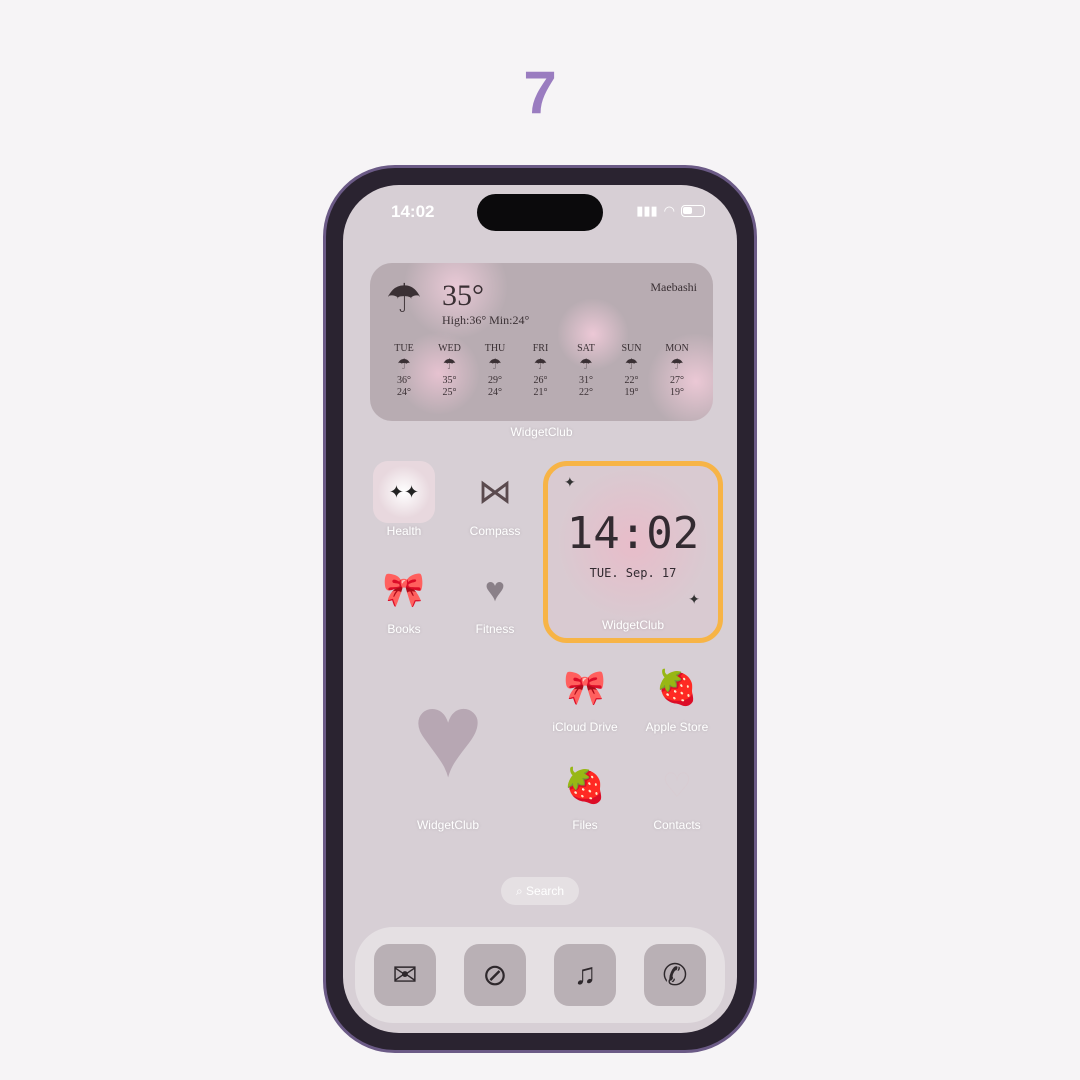  Describe the element at coordinates (677, 825) in the screenshot. I see `contacts-label: Contacts` at that location.